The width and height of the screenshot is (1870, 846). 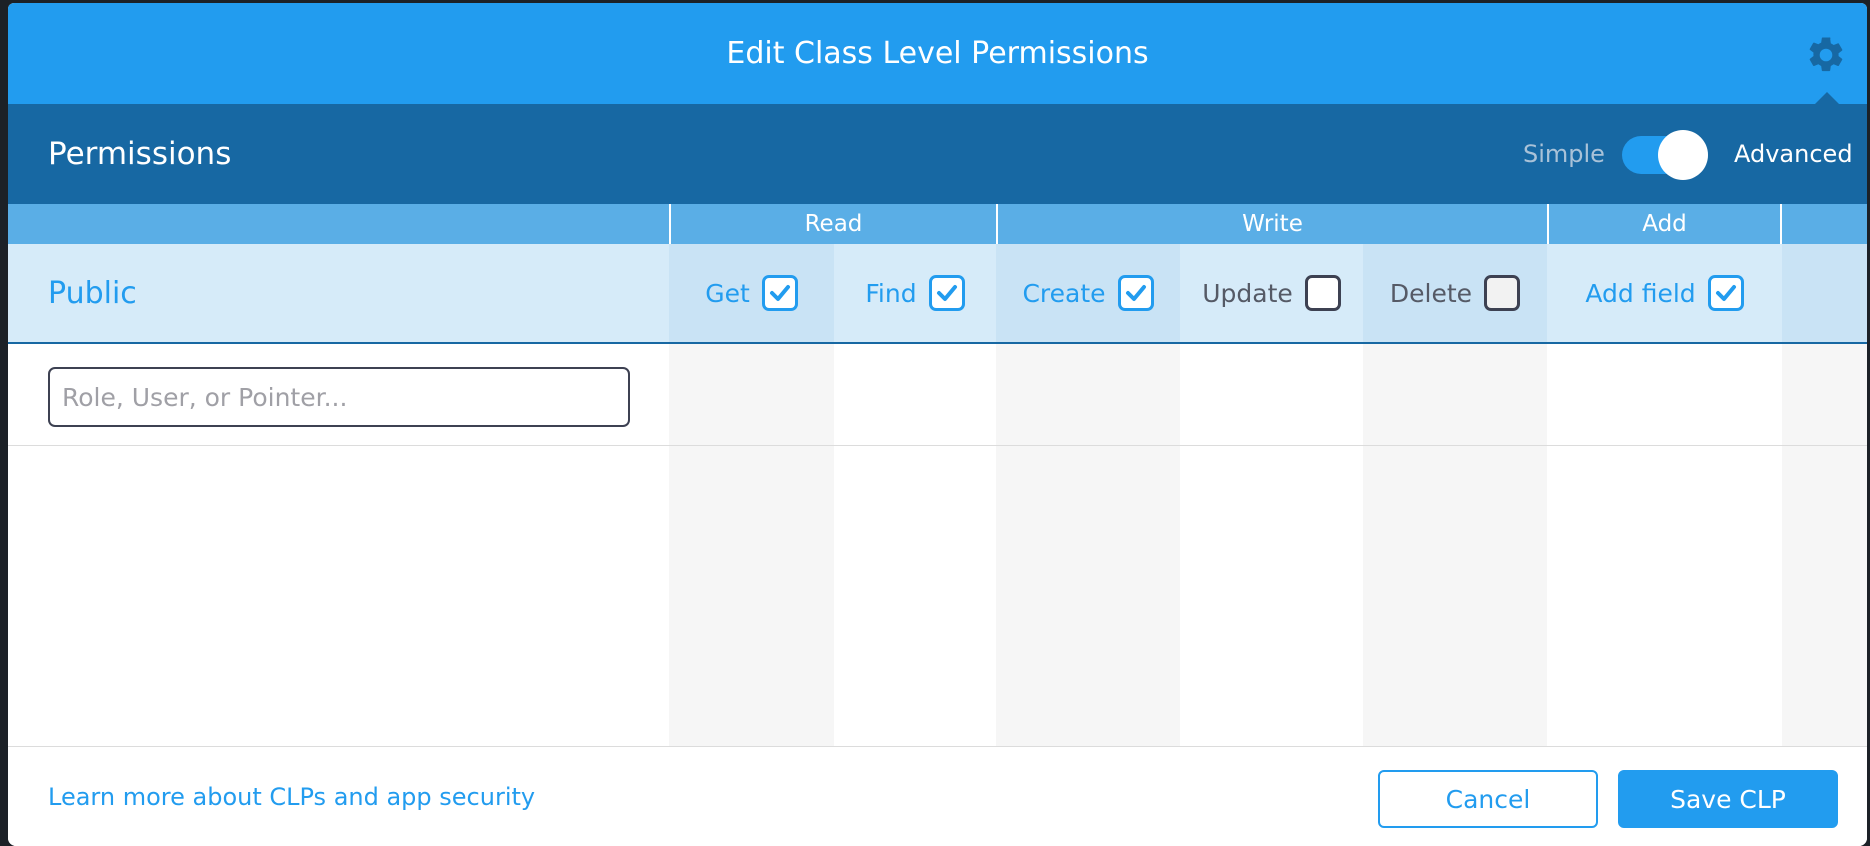 I want to click on modal-header: Edit Class Level Permissions, so click(x=937, y=53).